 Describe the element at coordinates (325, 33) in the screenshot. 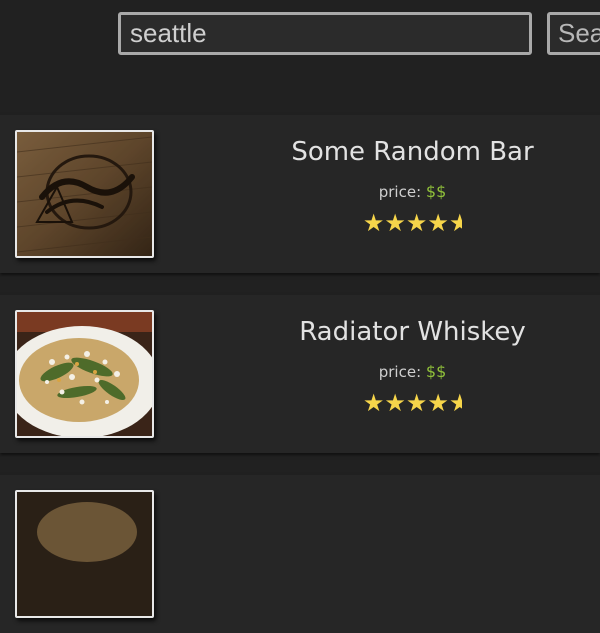

I see `search-input` at that location.